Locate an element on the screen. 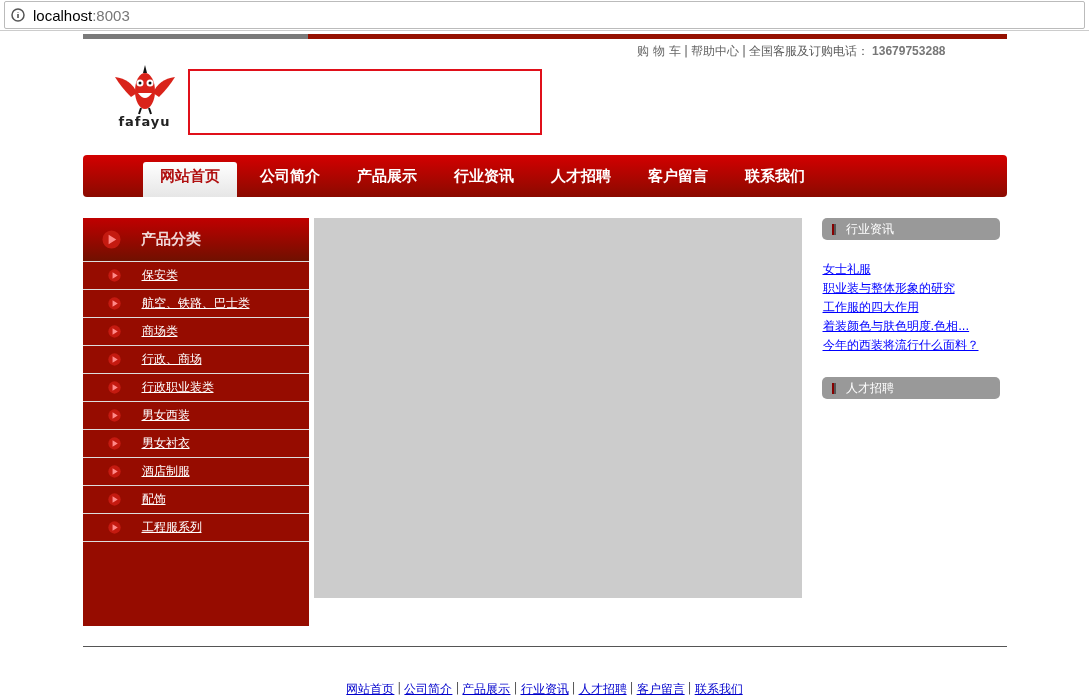 This screenshot has height=695, width=1089. nav-tab: 联系我们 is located at coordinates (774, 179).